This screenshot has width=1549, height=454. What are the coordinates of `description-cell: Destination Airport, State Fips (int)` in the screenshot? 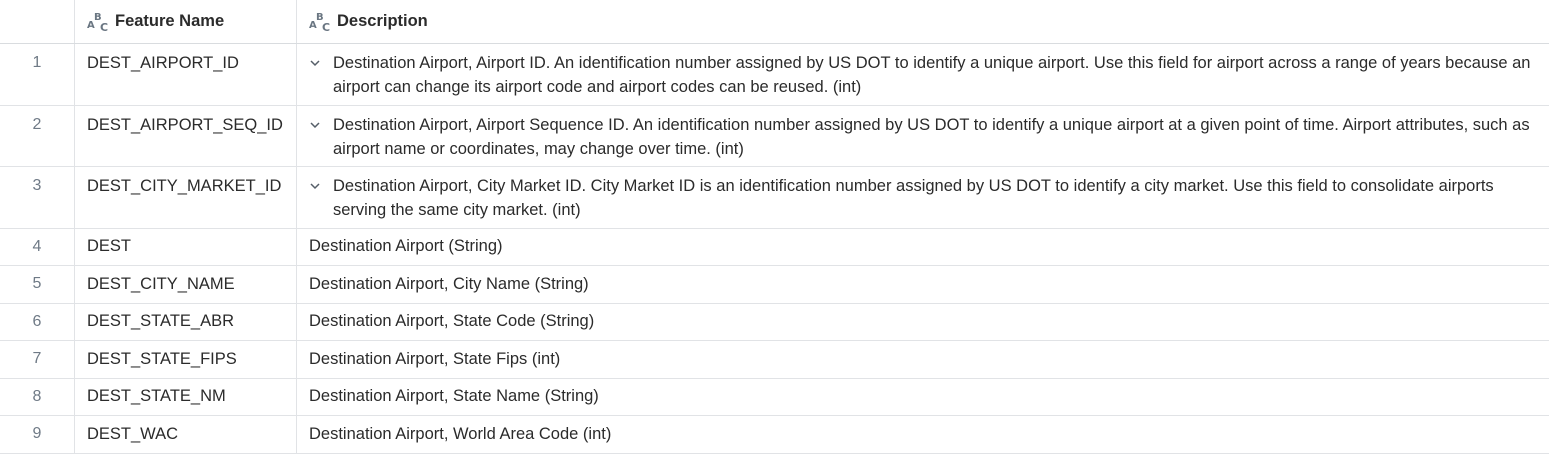 It's located at (923, 359).